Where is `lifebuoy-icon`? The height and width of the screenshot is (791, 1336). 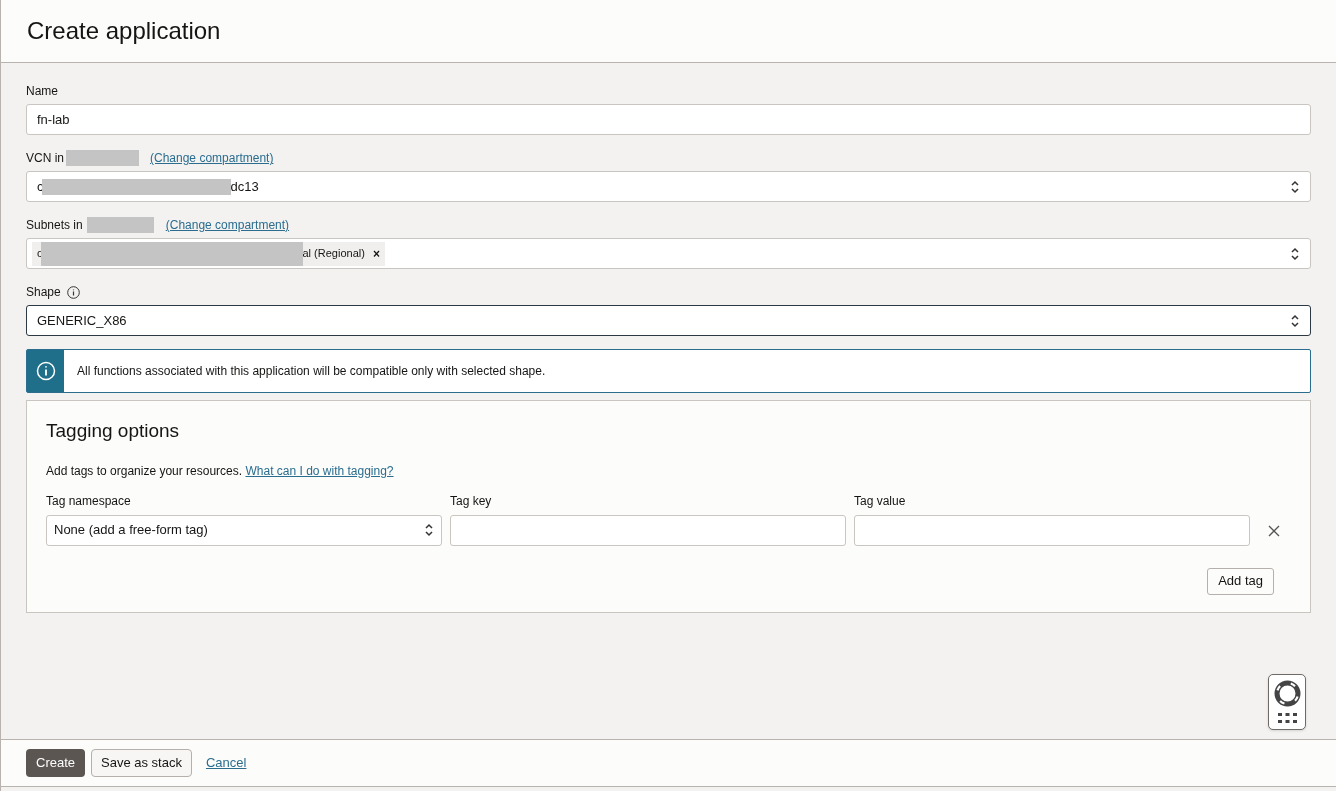 lifebuoy-icon is located at coordinates (1287, 693).